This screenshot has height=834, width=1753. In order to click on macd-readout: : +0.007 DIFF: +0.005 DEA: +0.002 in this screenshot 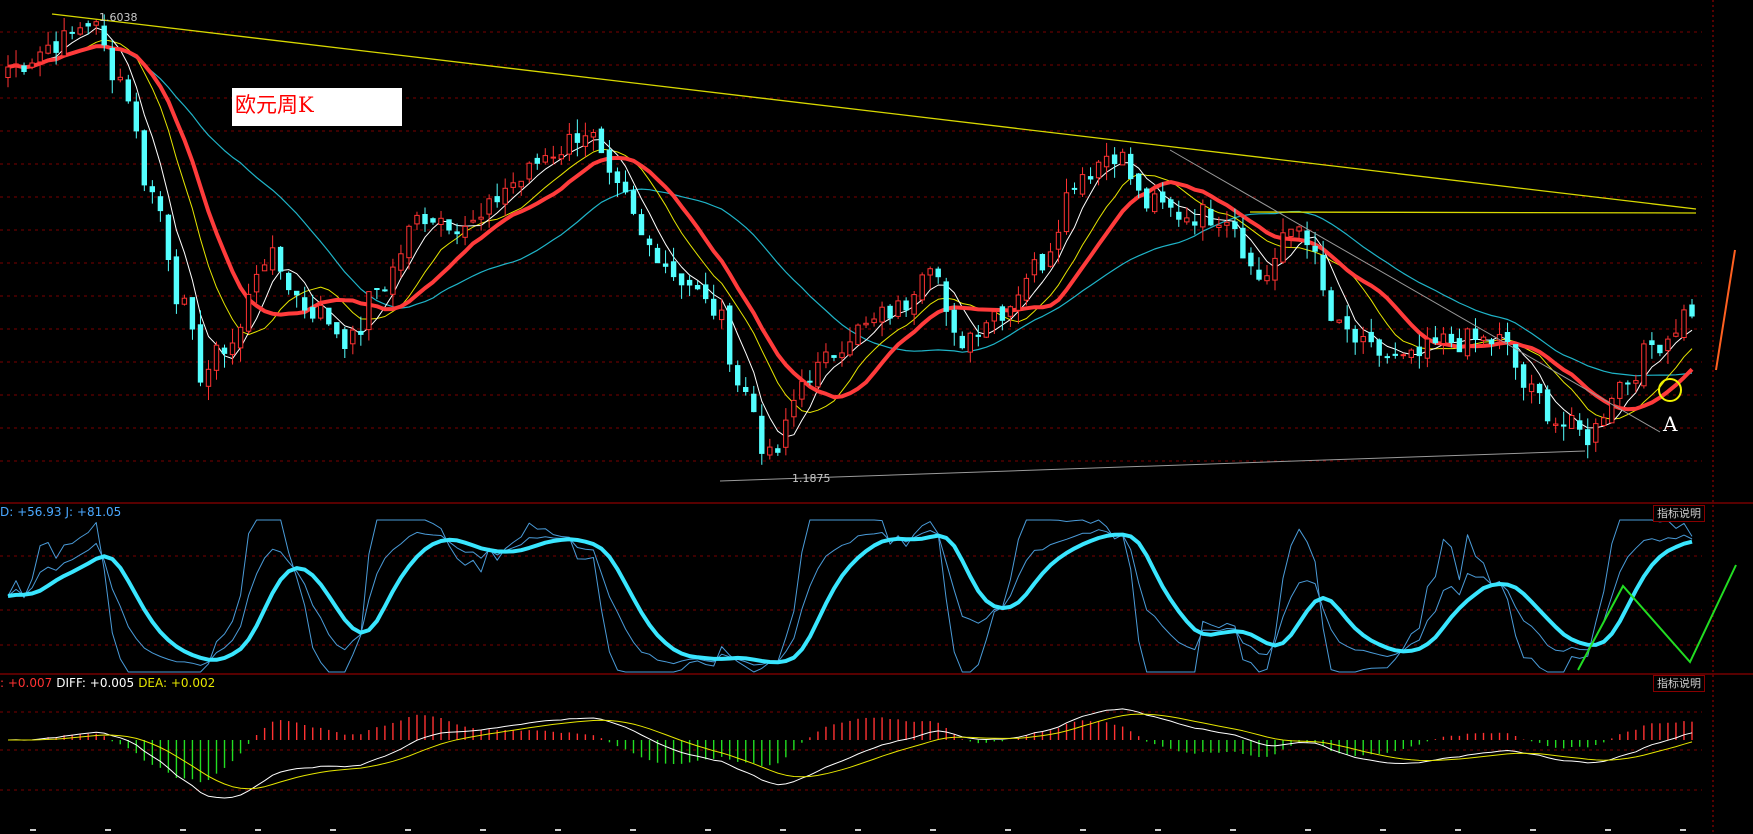, I will do `click(109, 683)`.